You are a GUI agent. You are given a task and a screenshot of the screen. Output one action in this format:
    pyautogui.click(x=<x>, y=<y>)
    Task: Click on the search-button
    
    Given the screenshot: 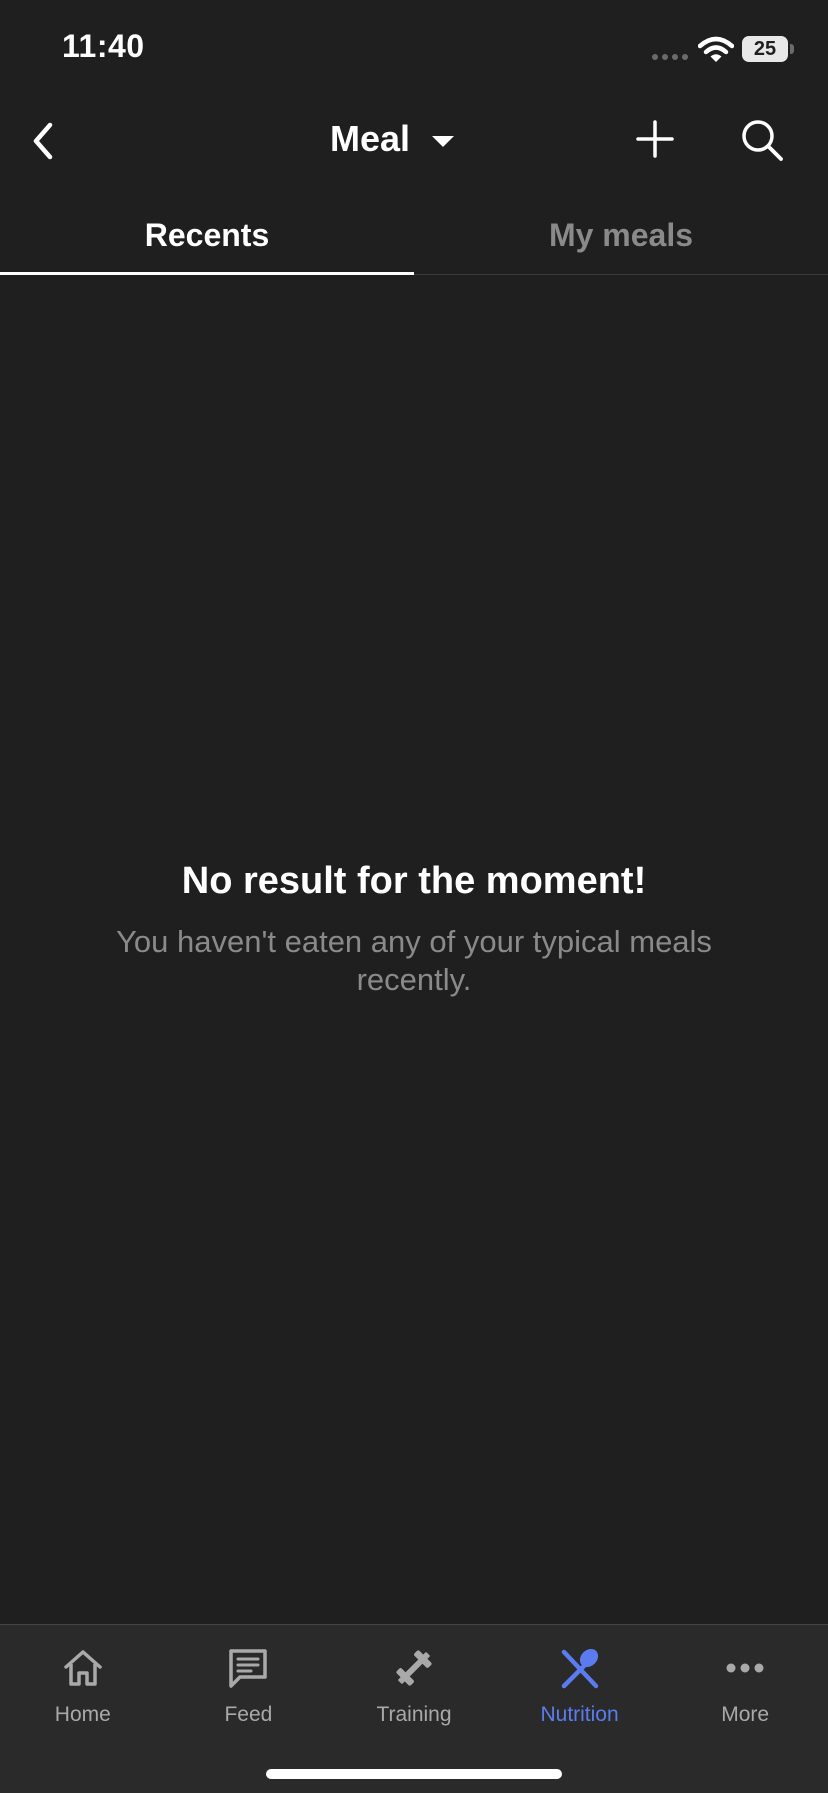 What is the action you would take?
    pyautogui.click(x=762, y=140)
    